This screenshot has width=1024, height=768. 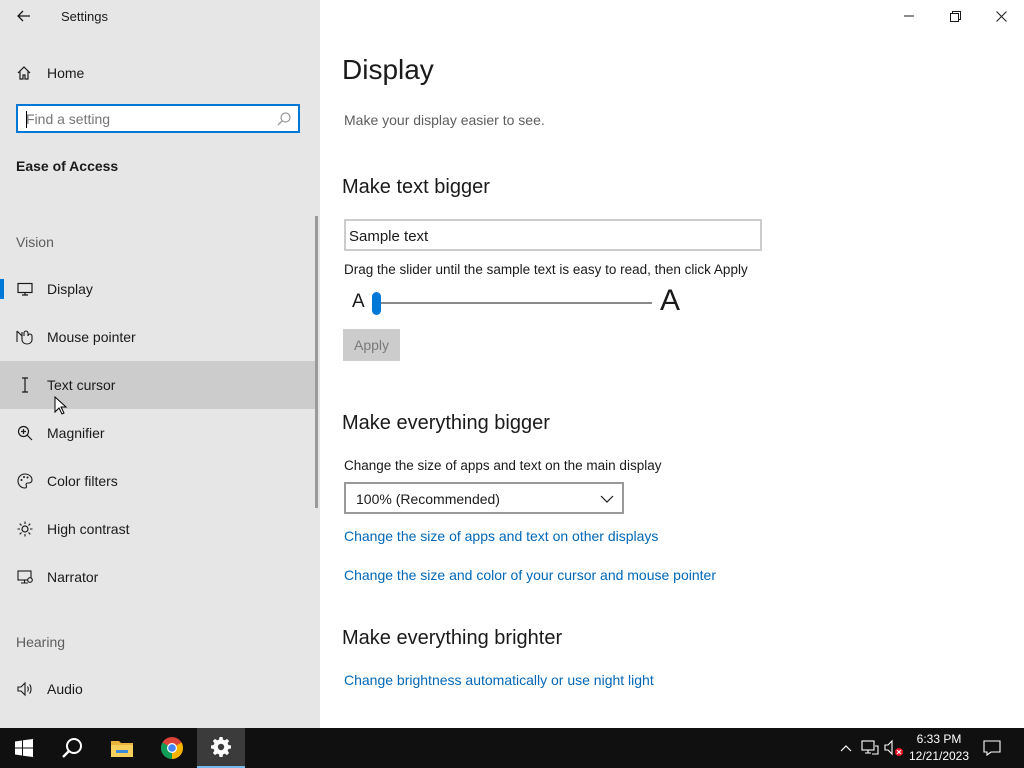 What do you see at coordinates (66, 73) in the screenshot?
I see `sidebar-home-label: Home` at bounding box center [66, 73].